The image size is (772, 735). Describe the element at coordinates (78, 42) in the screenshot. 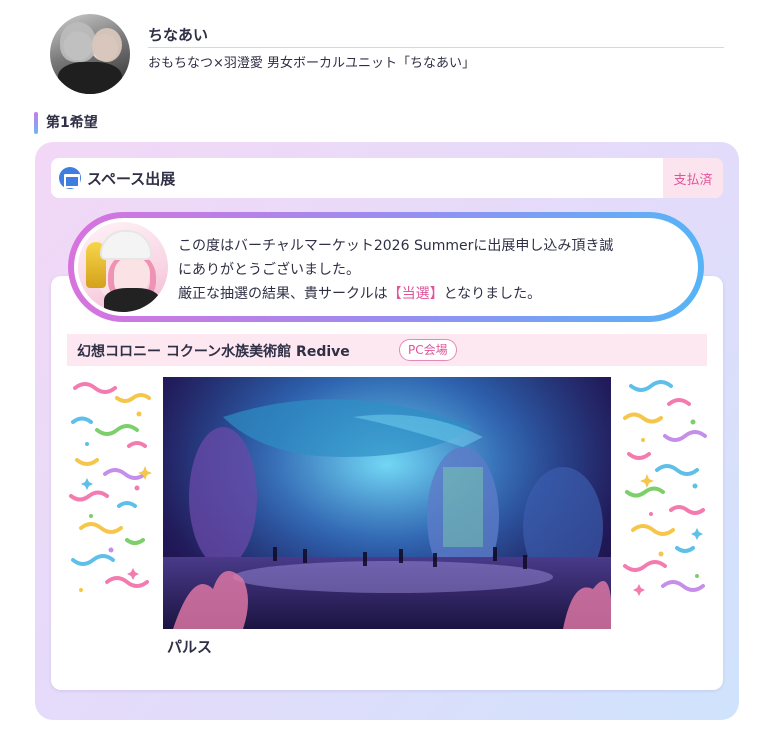

I see `avatar-figure-left` at that location.